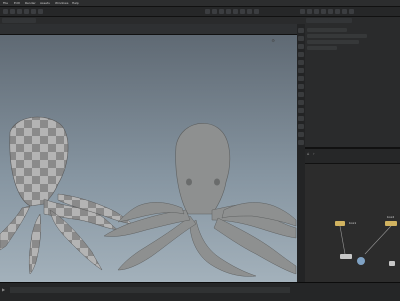 The image size is (400, 301). I want to click on time-slider, so click(150, 290).